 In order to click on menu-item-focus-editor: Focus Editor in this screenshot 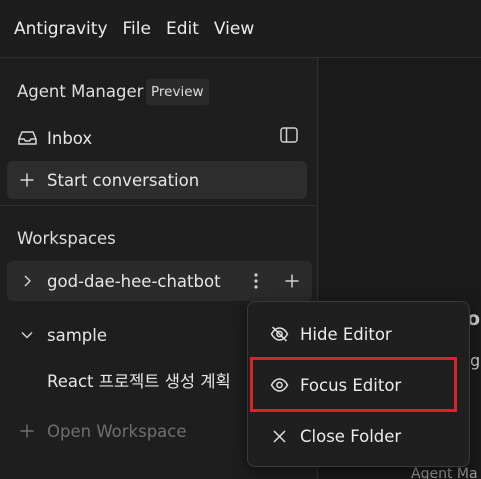, I will do `click(358, 385)`.